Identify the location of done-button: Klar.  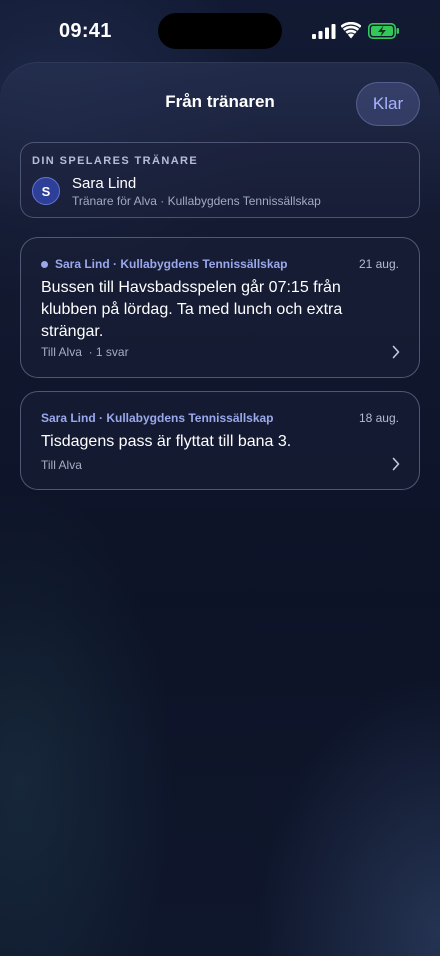
(388, 104).